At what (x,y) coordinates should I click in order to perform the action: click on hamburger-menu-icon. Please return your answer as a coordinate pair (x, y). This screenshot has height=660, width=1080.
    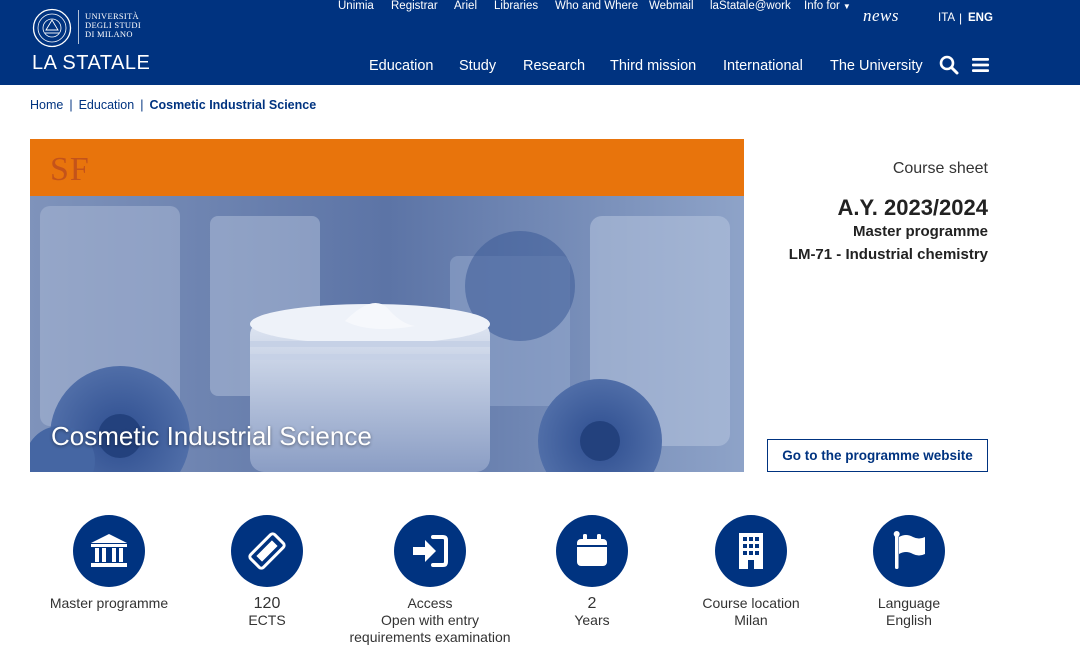
    Looking at the image, I should click on (981, 65).